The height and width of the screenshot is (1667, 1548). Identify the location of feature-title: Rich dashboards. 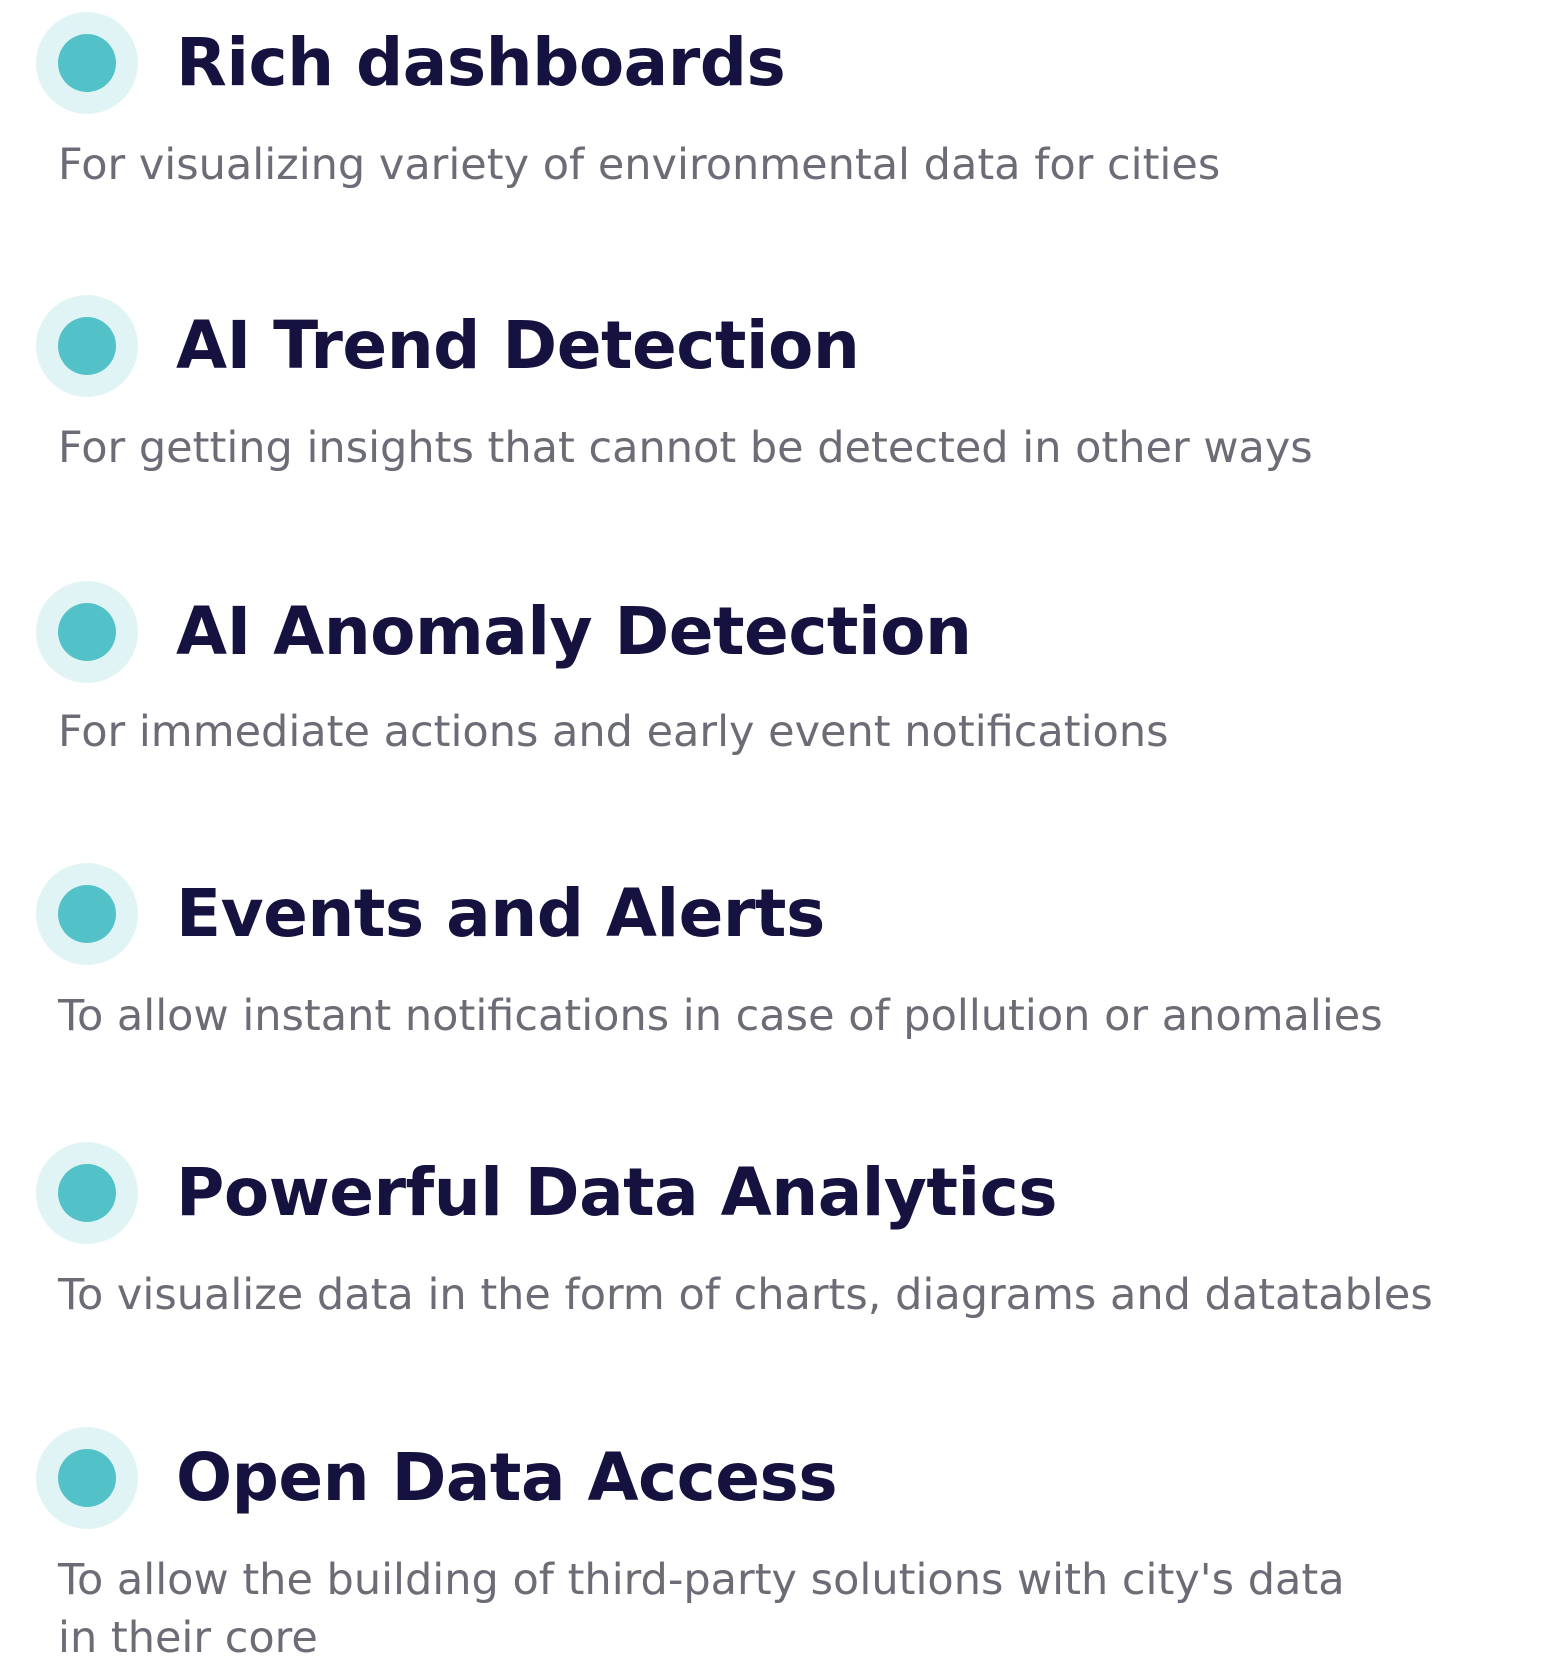
(481, 62).